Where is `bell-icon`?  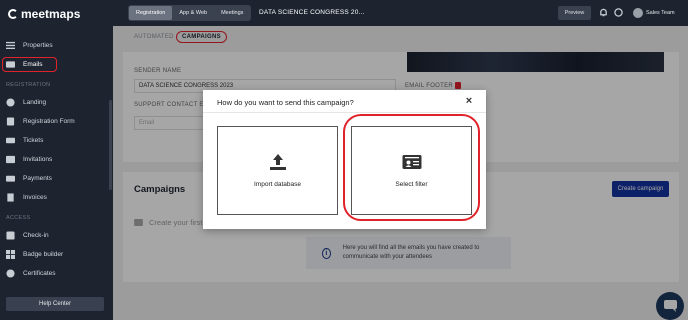
bell-icon is located at coordinates (603, 12).